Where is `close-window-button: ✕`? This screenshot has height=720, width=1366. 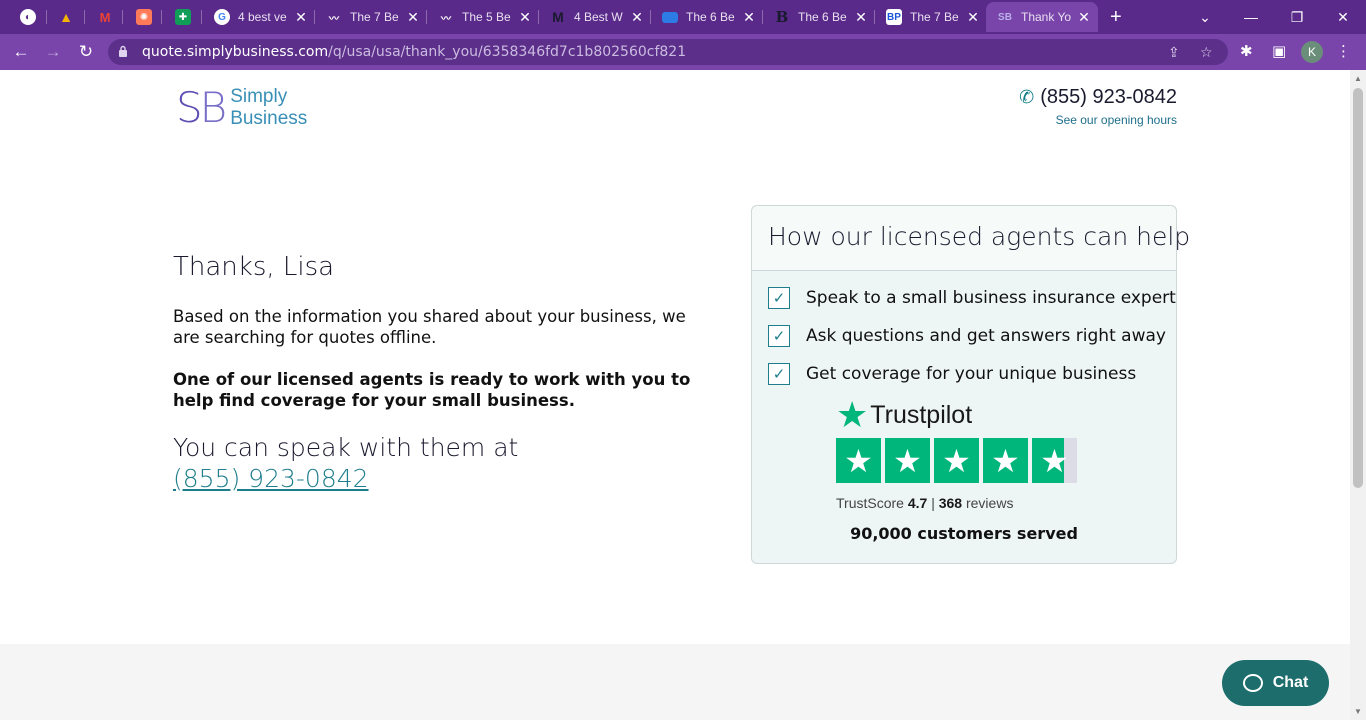 close-window-button: ✕ is located at coordinates (1343, 17).